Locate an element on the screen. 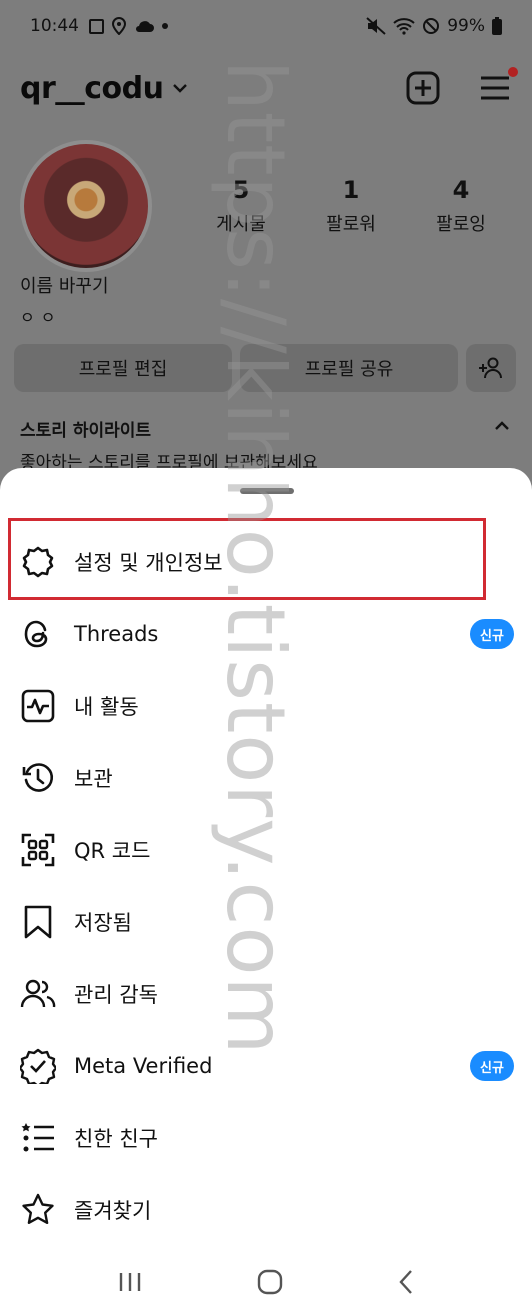 The image size is (532, 1313). status-right: 99% is located at coordinates (434, 26).